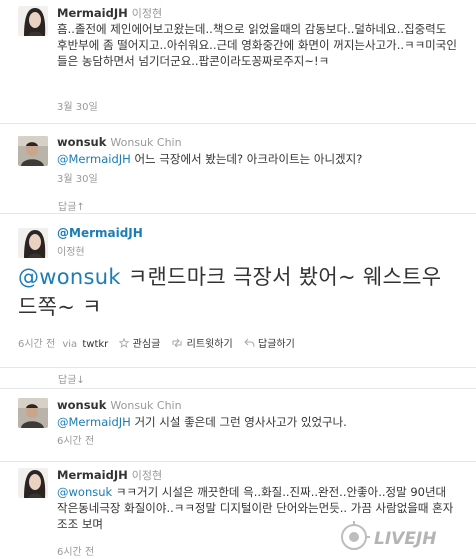 The image size is (476, 559). What do you see at coordinates (246, 159) in the screenshot?
I see `tweet-body: 어느 극장에서 봤는데? 아크라이트는 아니겠지?` at bounding box center [246, 159].